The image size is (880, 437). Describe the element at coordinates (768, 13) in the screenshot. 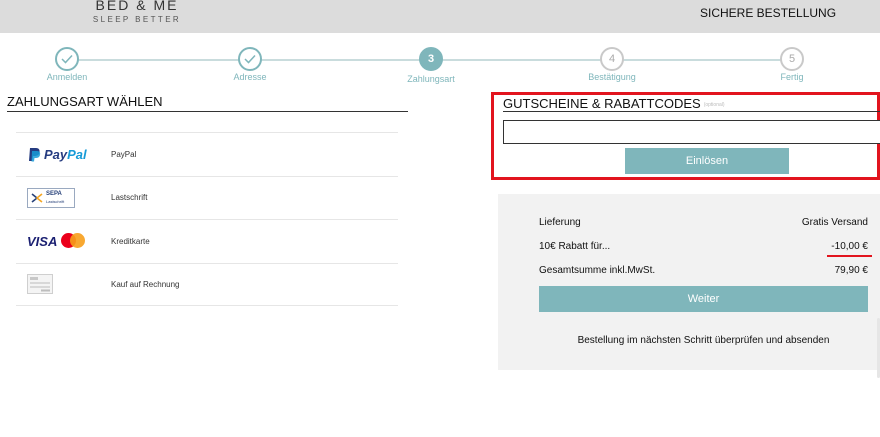

I see `secure-checkout-label: SICHERE BESTELLUNG` at that location.